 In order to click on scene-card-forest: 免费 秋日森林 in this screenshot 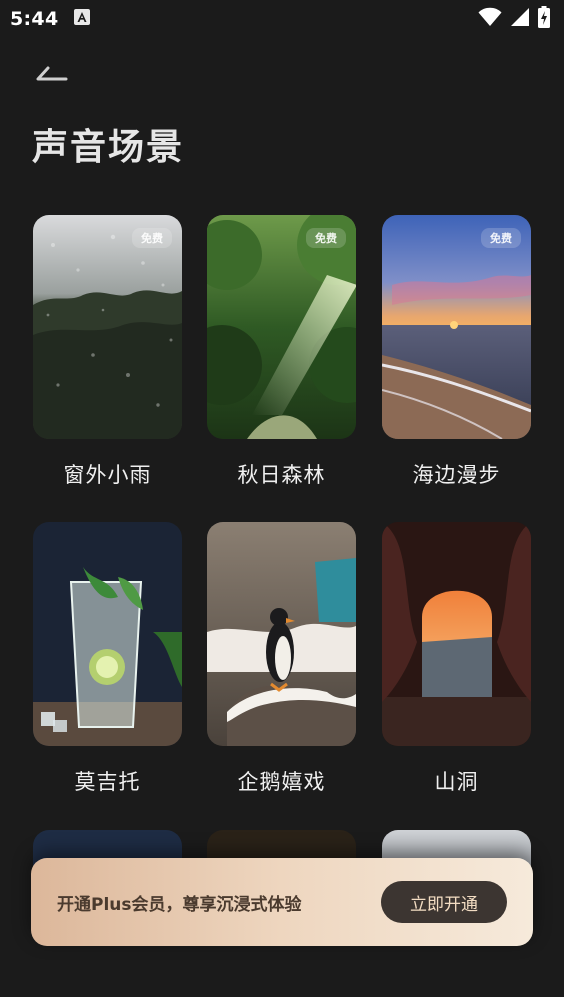, I will do `click(281, 352)`.